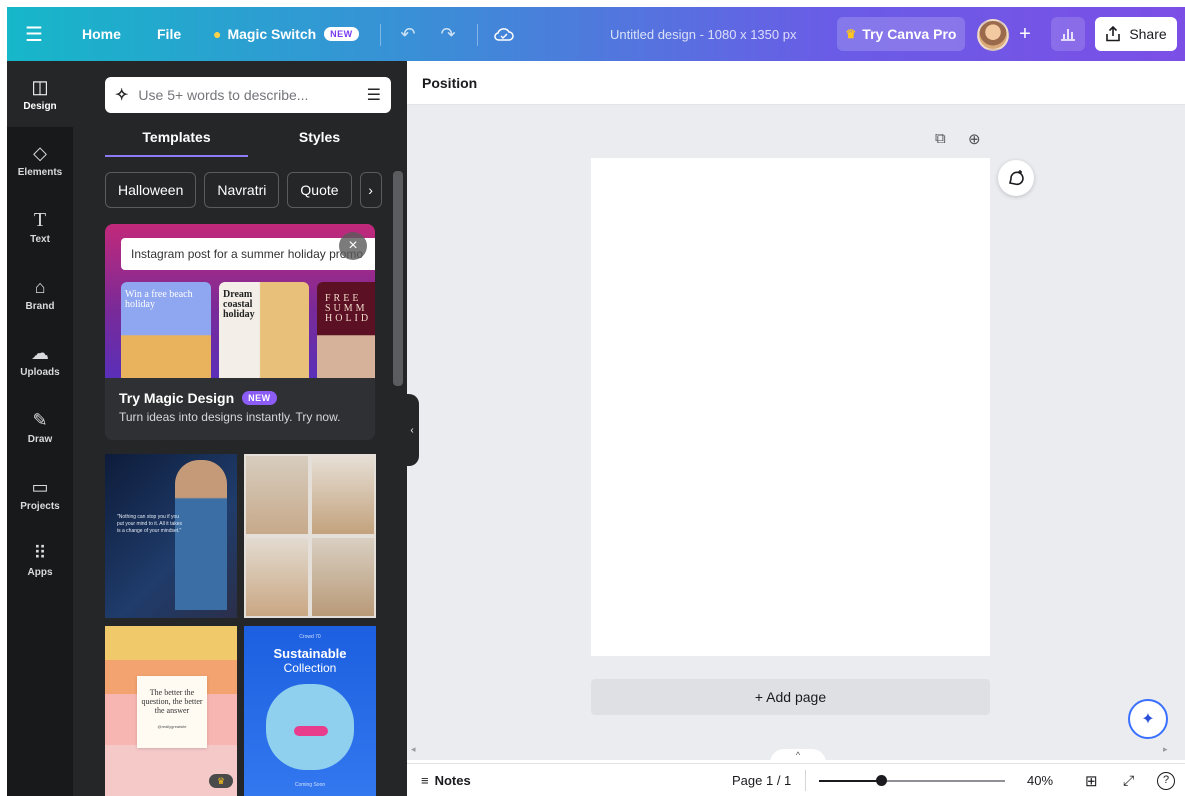 The width and height of the screenshot is (1185, 796). I want to click on chip-halloween: Halloween, so click(151, 190).